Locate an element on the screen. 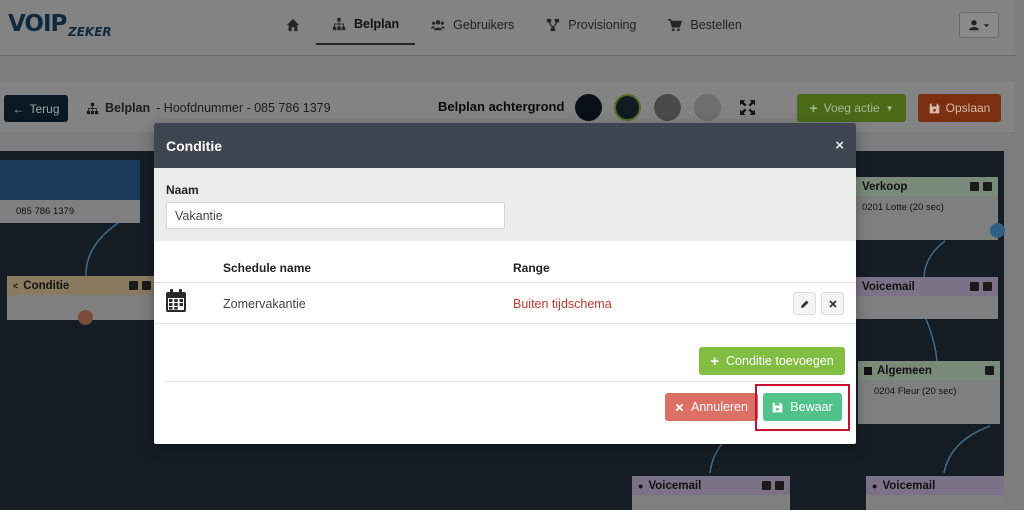 The image size is (1024, 510). delete-row-button is located at coordinates (832, 303).